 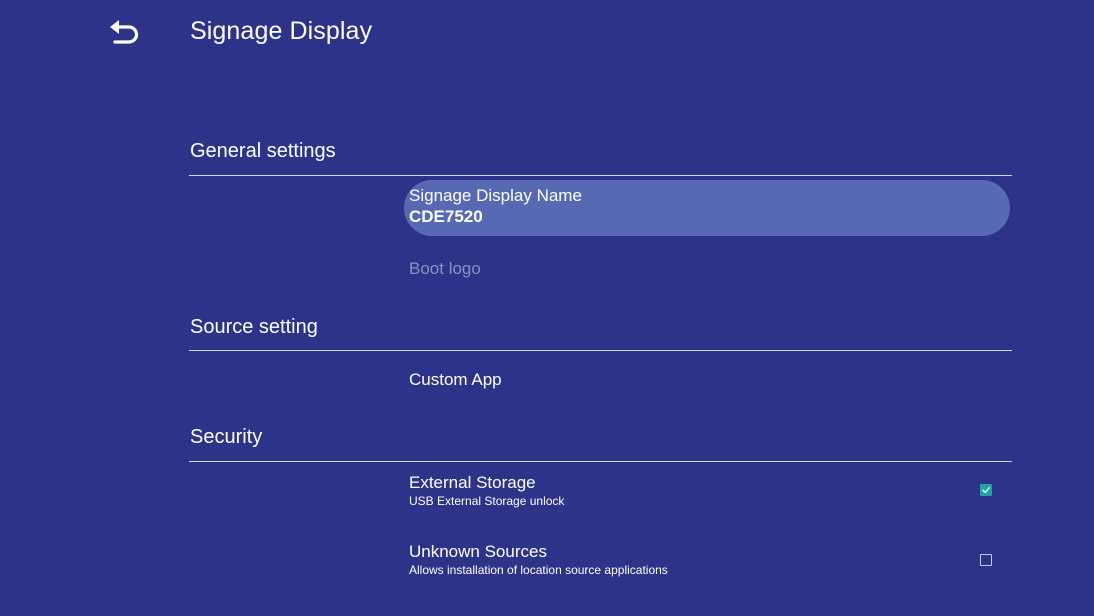 I want to click on back-button, so click(x=124, y=32).